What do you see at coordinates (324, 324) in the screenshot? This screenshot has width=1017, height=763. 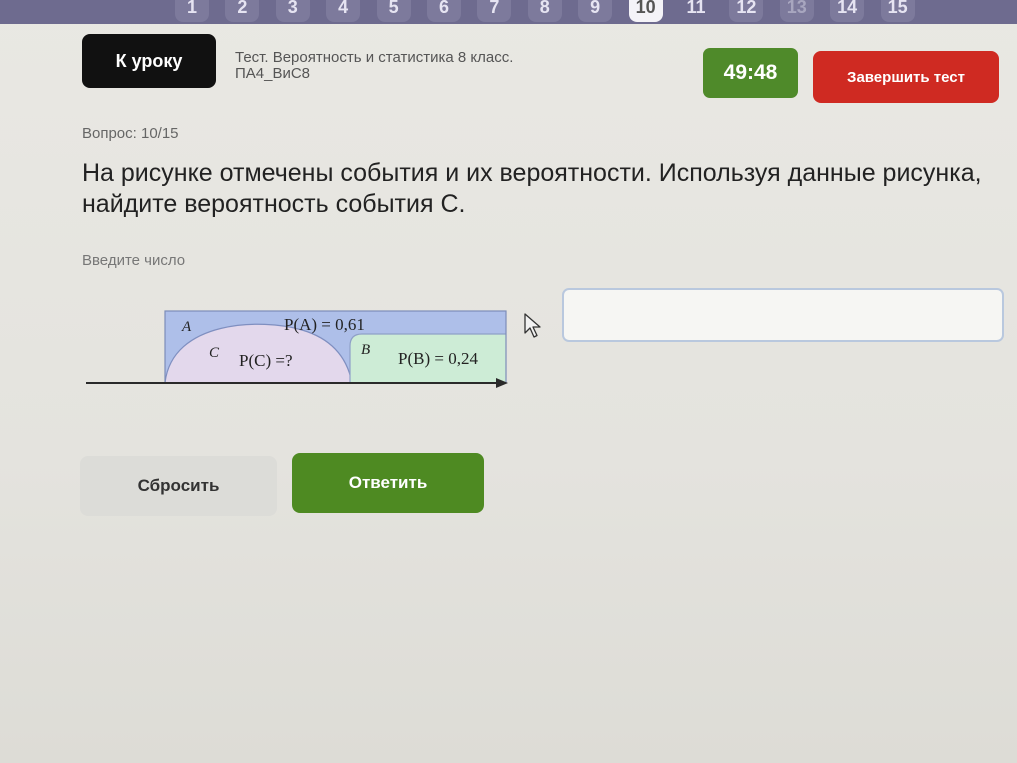 I see `prob-a: P(A) = 0,61` at bounding box center [324, 324].